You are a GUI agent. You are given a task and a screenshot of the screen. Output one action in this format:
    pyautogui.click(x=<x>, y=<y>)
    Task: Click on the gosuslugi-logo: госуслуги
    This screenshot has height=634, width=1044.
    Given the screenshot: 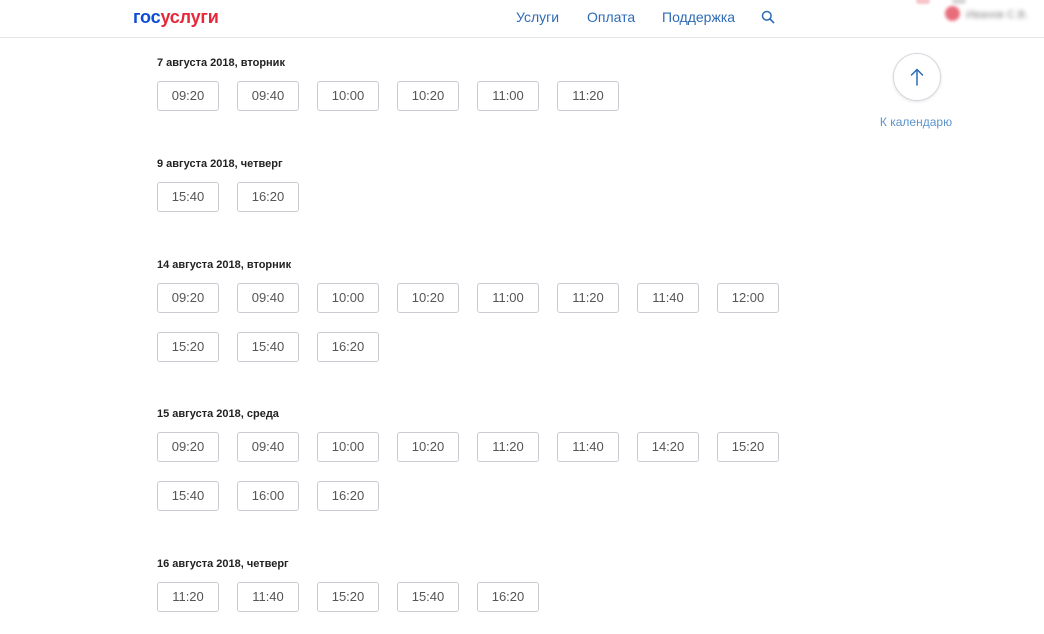 What is the action you would take?
    pyautogui.click(x=176, y=17)
    